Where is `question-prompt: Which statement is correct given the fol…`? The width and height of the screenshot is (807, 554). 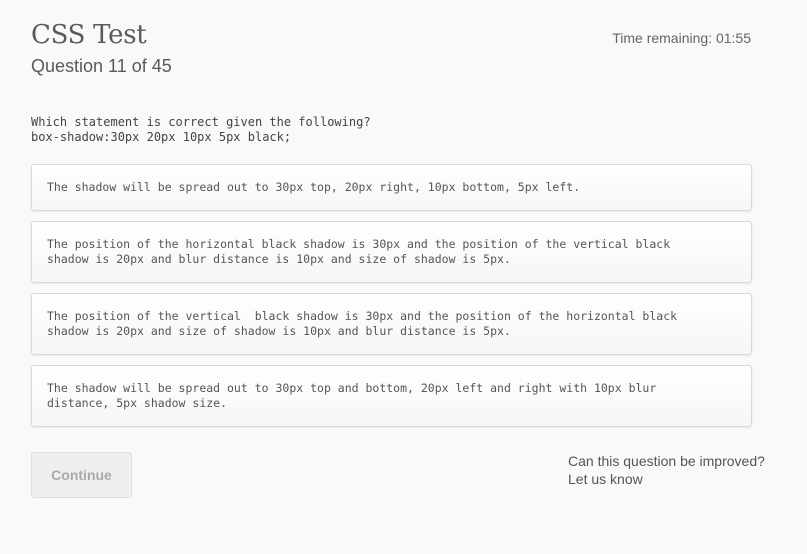
question-prompt: Which statement is correct given the fol… is located at coordinates (201, 122).